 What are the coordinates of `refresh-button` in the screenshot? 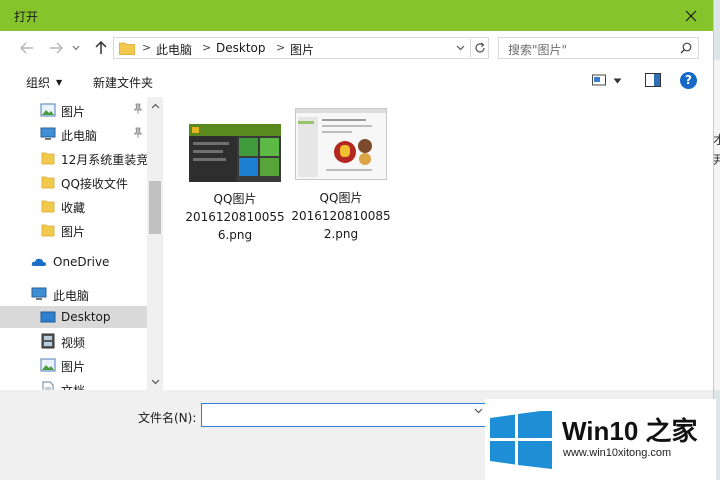 It's located at (479, 48).